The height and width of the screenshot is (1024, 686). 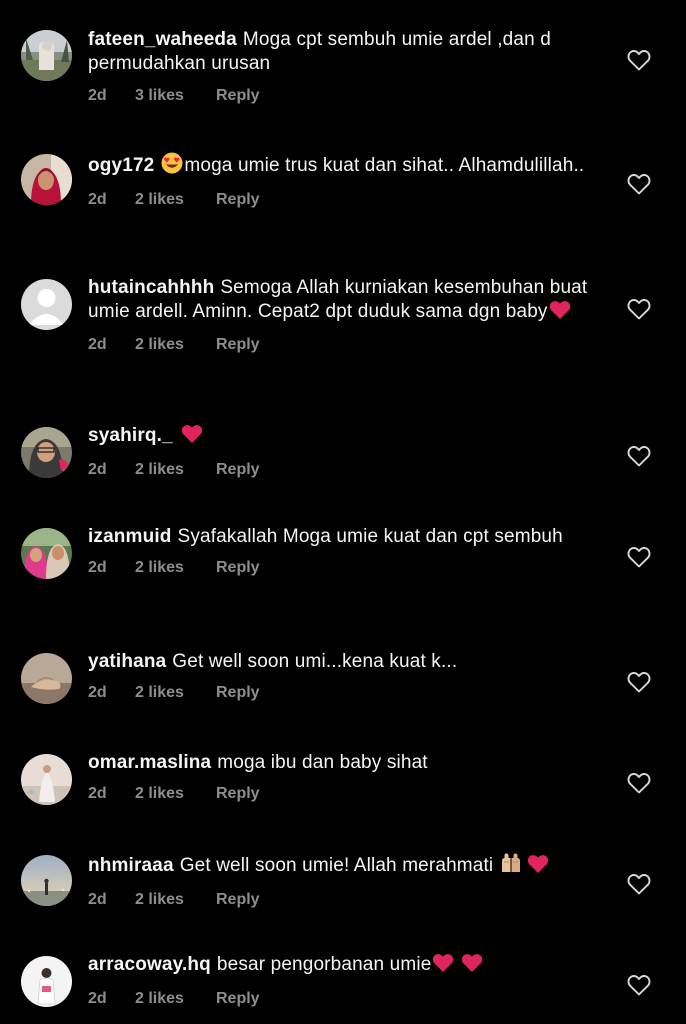 What do you see at coordinates (336, 865) in the screenshot?
I see `comment-message: Get well soon umie! Allah merahmati` at bounding box center [336, 865].